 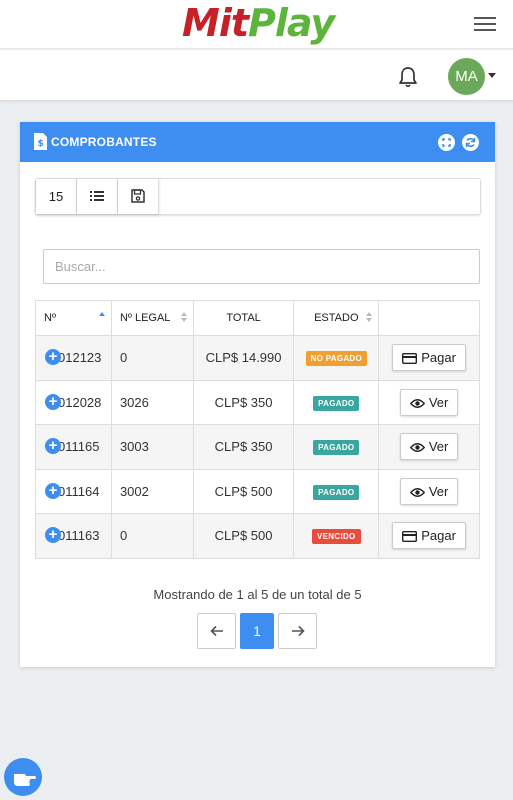 I want to click on list-icon, so click(x=97, y=196).